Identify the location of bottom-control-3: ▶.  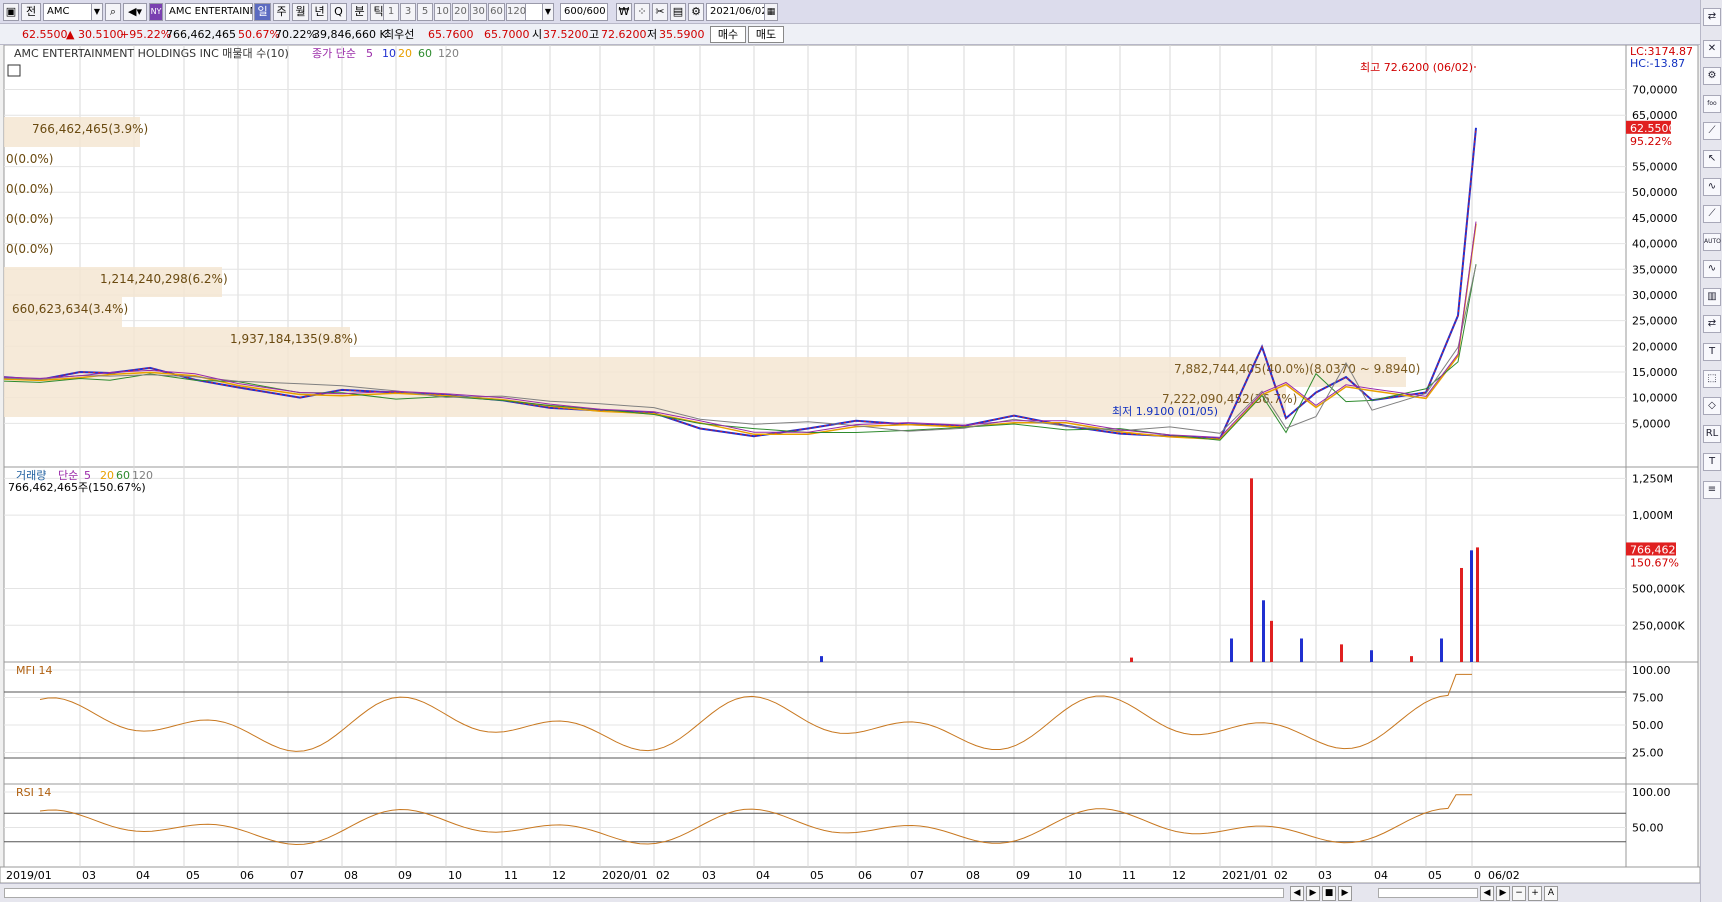
(1345, 893).